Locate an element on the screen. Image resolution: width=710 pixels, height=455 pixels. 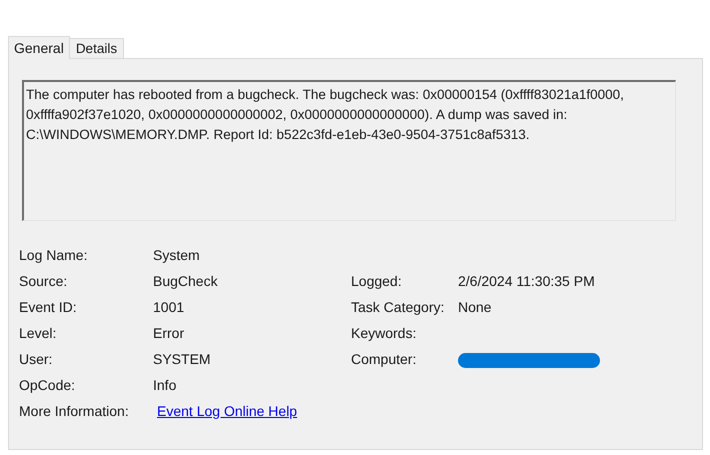
field-value: Error is located at coordinates (168, 333).